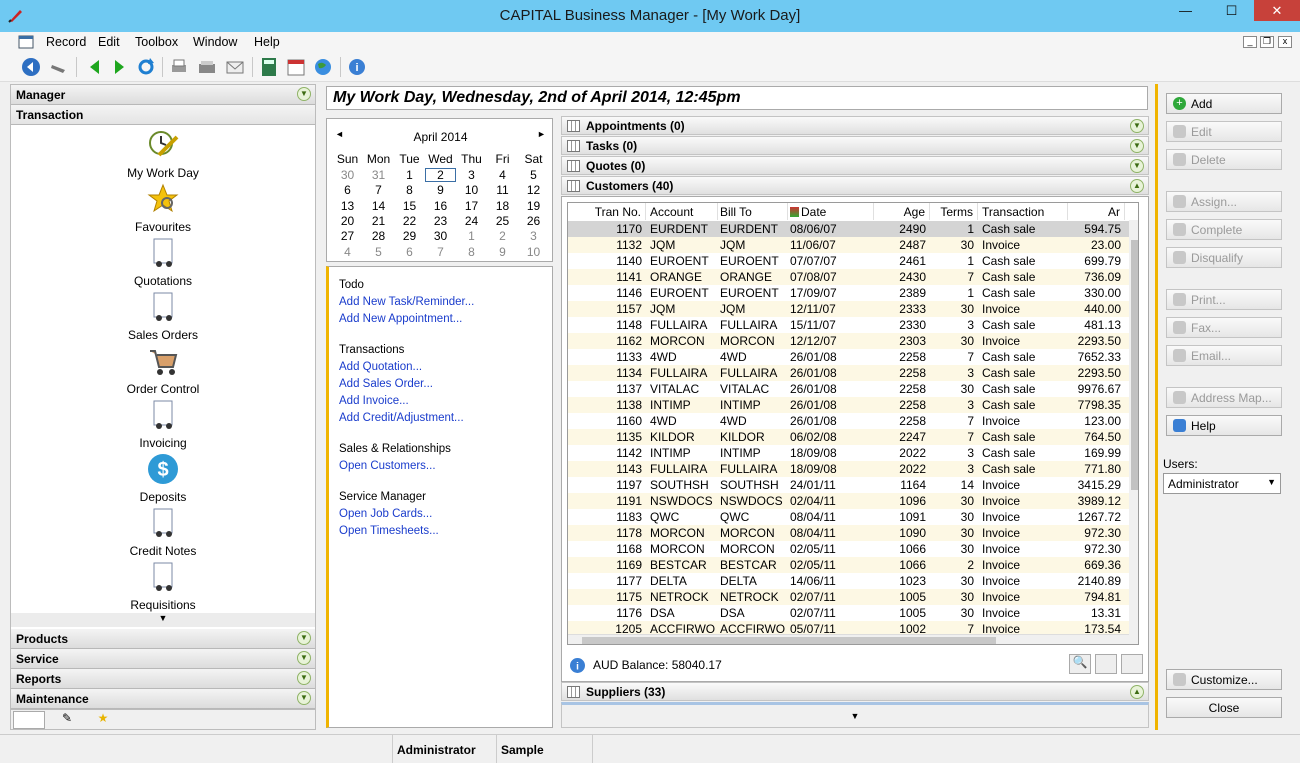  Describe the element at coordinates (440, 206) in the screenshot. I see `calendar-day: 16` at that location.